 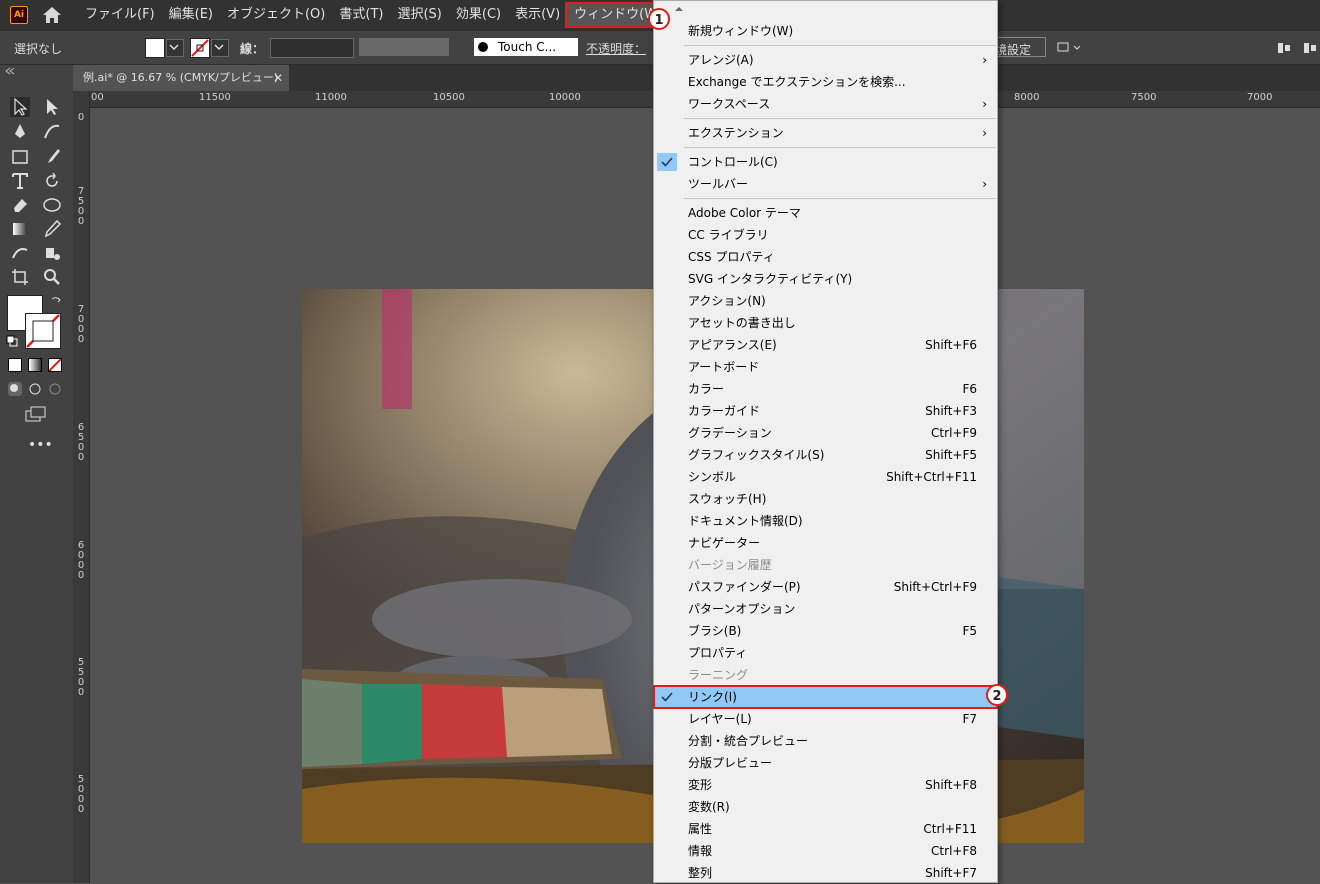 What do you see at coordinates (825, 389) in the screenshot?
I see `window-menu-item: カラー F6` at bounding box center [825, 389].